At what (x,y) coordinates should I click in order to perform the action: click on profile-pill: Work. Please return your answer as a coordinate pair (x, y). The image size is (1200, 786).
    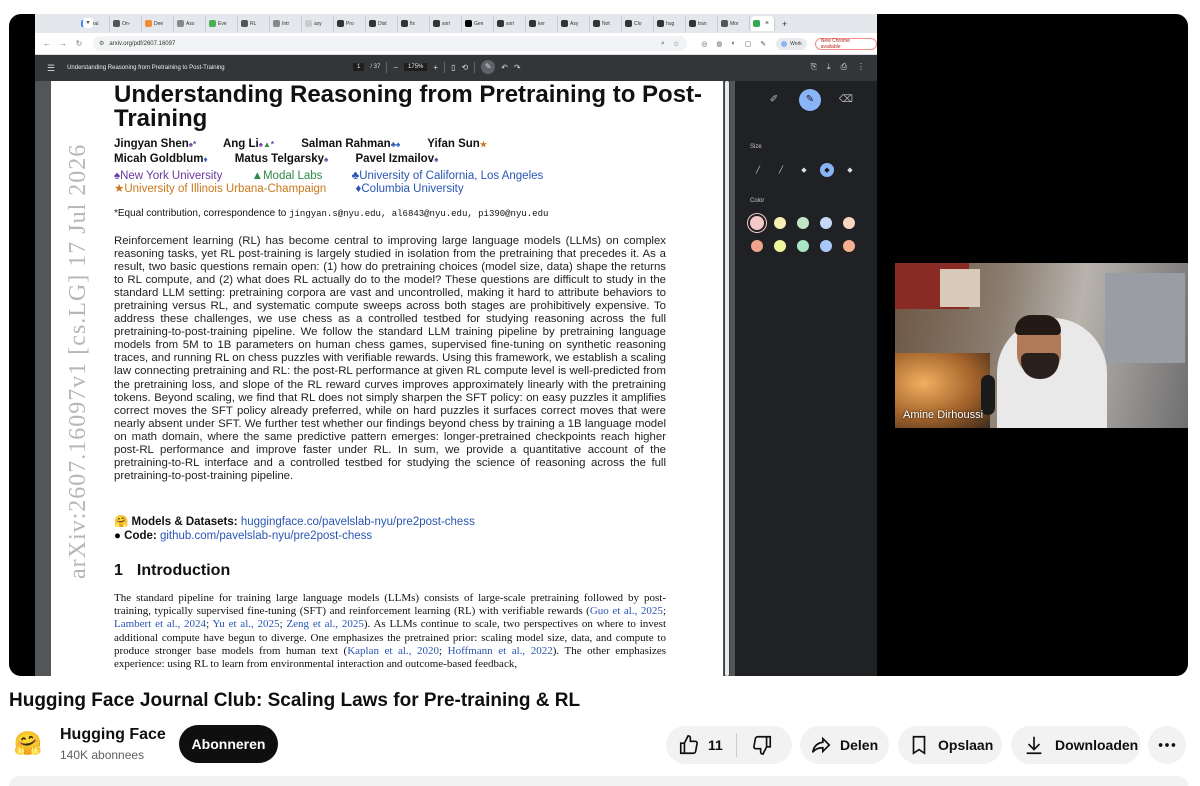
    Looking at the image, I should click on (791, 43).